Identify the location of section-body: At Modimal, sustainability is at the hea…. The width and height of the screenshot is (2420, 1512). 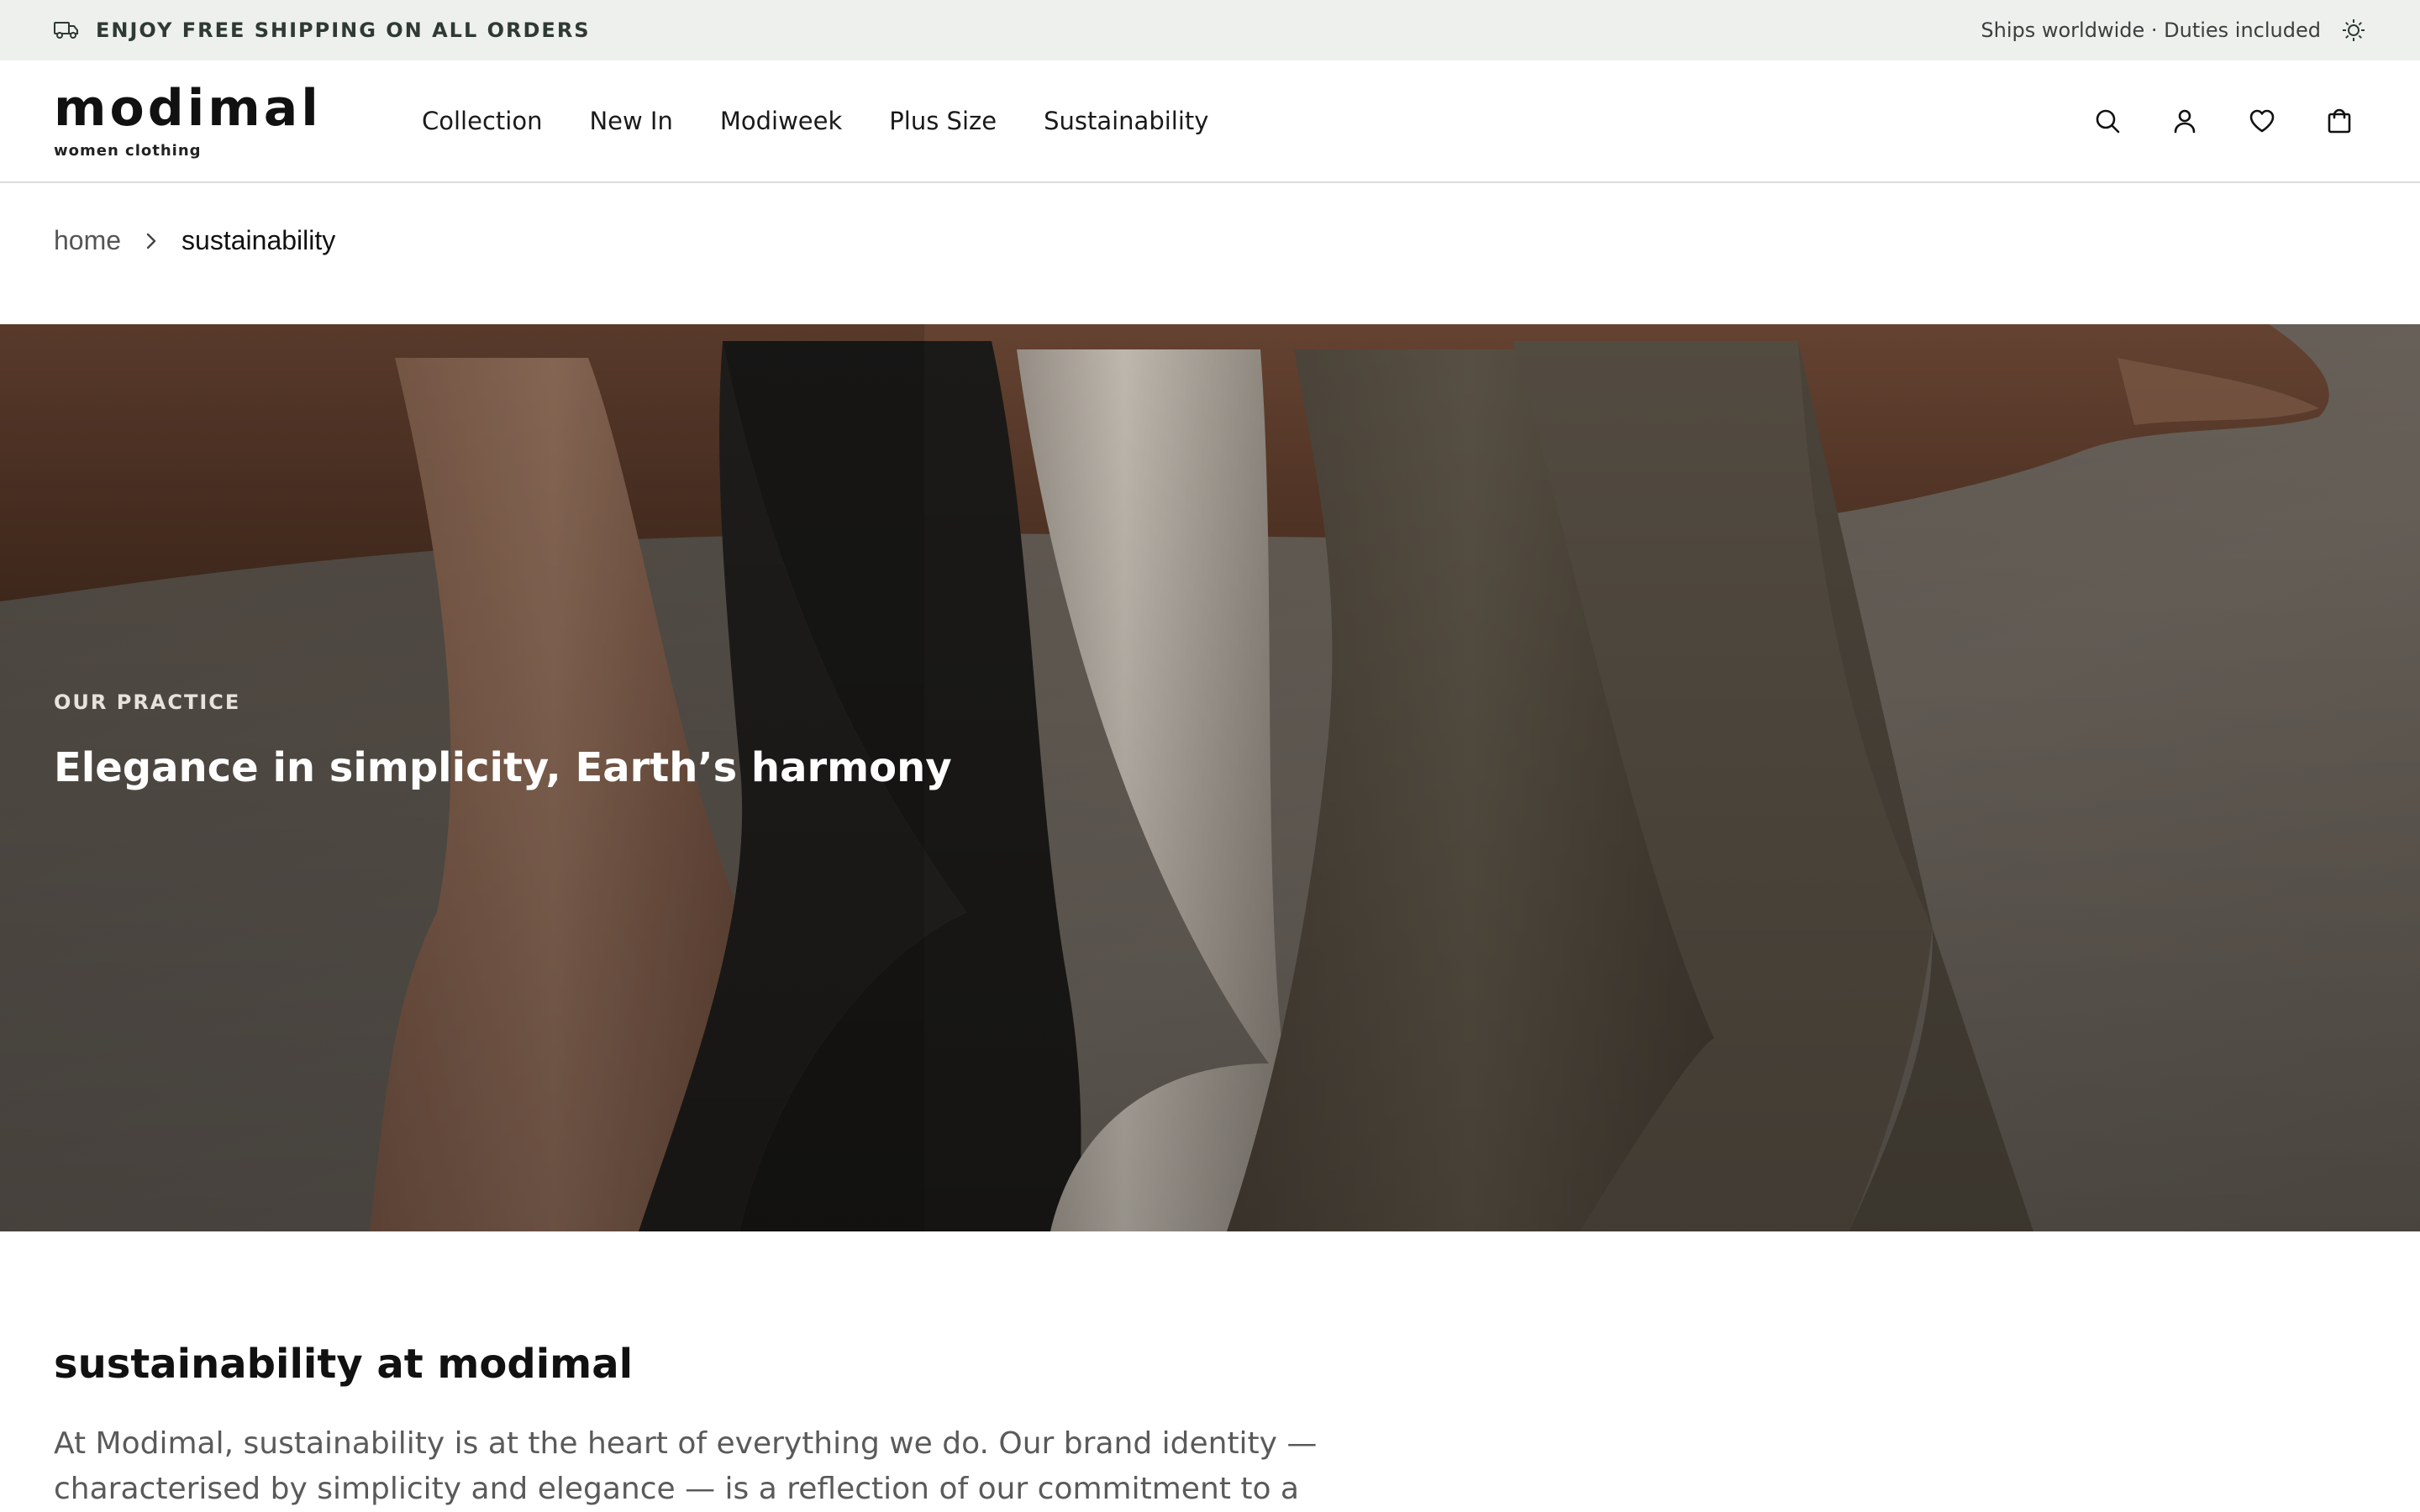
(686, 1466).